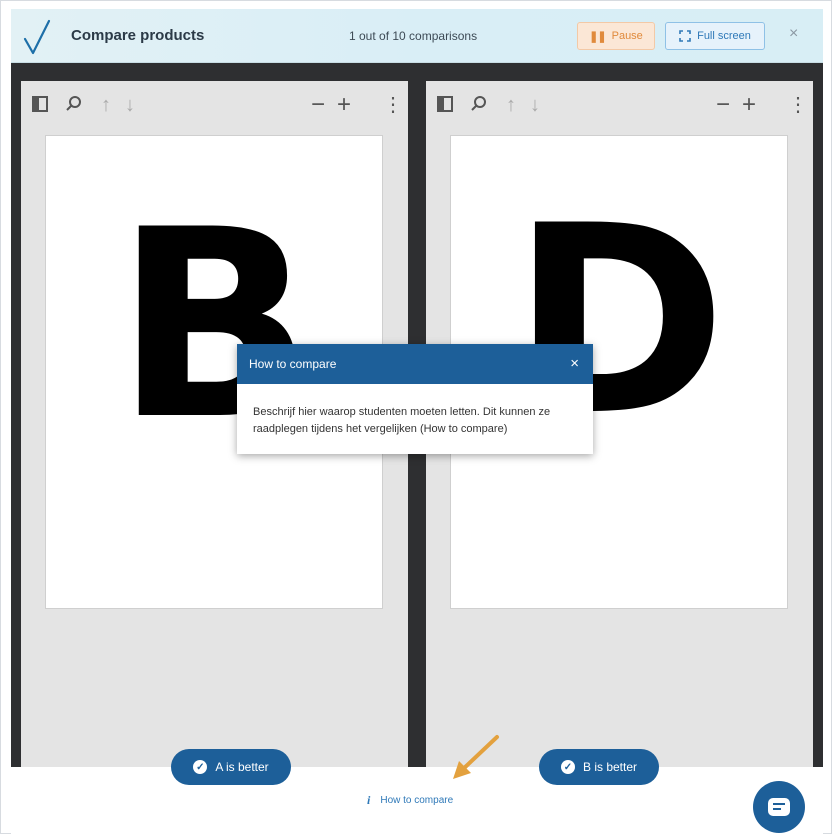  I want to click on chat-icon, so click(779, 807).